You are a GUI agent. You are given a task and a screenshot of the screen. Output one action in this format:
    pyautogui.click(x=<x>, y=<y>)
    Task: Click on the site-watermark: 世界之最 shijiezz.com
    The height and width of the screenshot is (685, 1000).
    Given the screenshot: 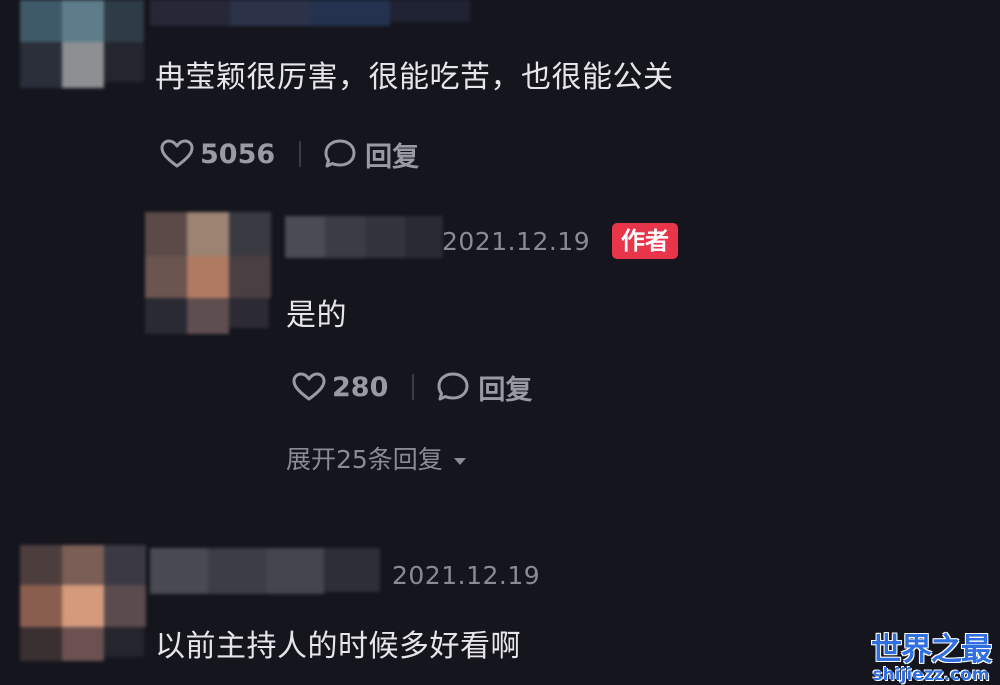 What is the action you would take?
    pyautogui.click(x=931, y=654)
    